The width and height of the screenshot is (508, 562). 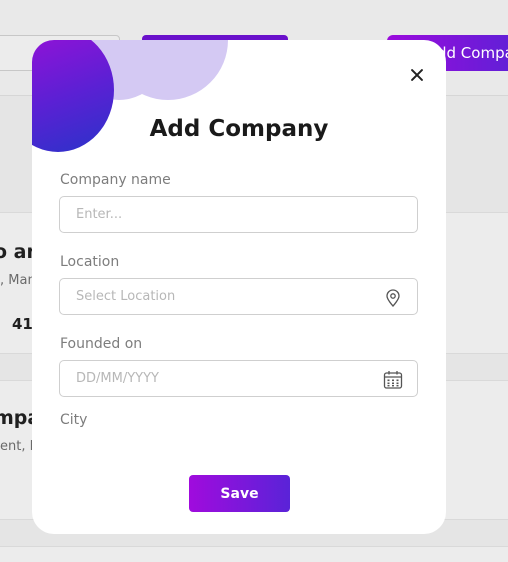 What do you see at coordinates (74, 420) in the screenshot?
I see `city-label: City` at bounding box center [74, 420].